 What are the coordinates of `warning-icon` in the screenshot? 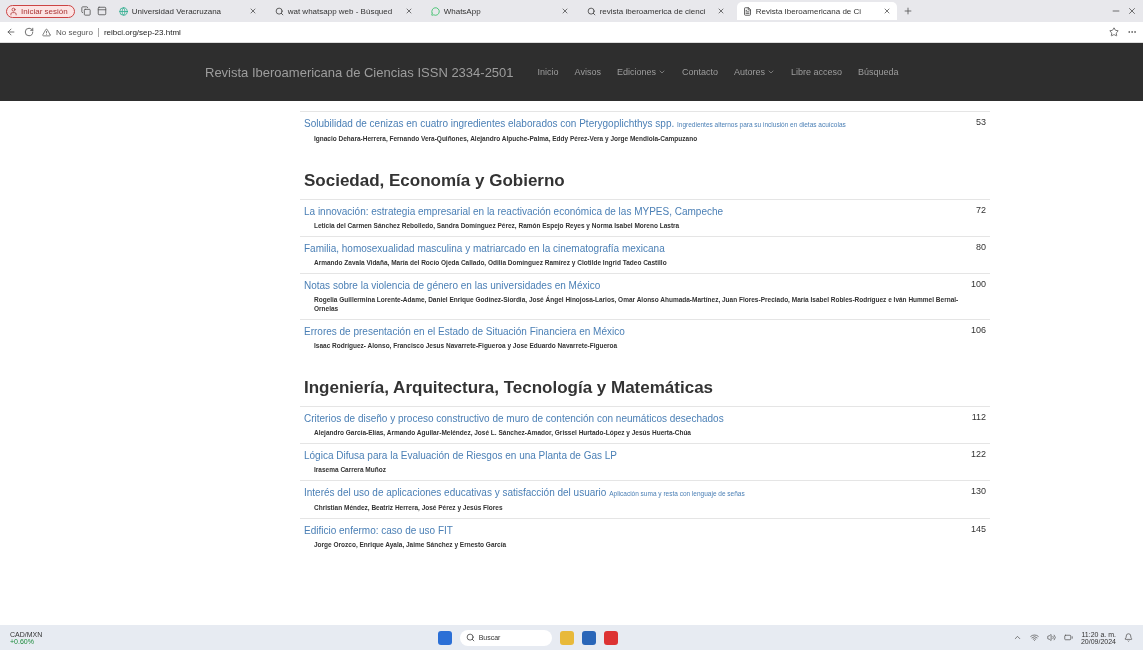 It's located at (46, 32).